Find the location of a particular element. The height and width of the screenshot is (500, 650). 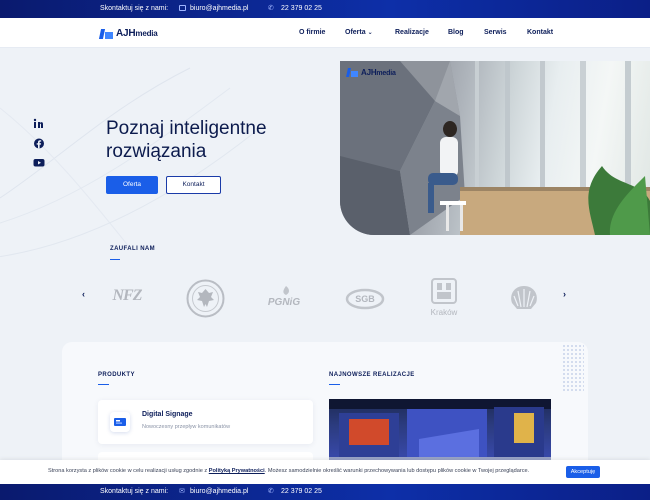

bottom-email-link: biuro@ajhmedia.pl is located at coordinates (219, 492).